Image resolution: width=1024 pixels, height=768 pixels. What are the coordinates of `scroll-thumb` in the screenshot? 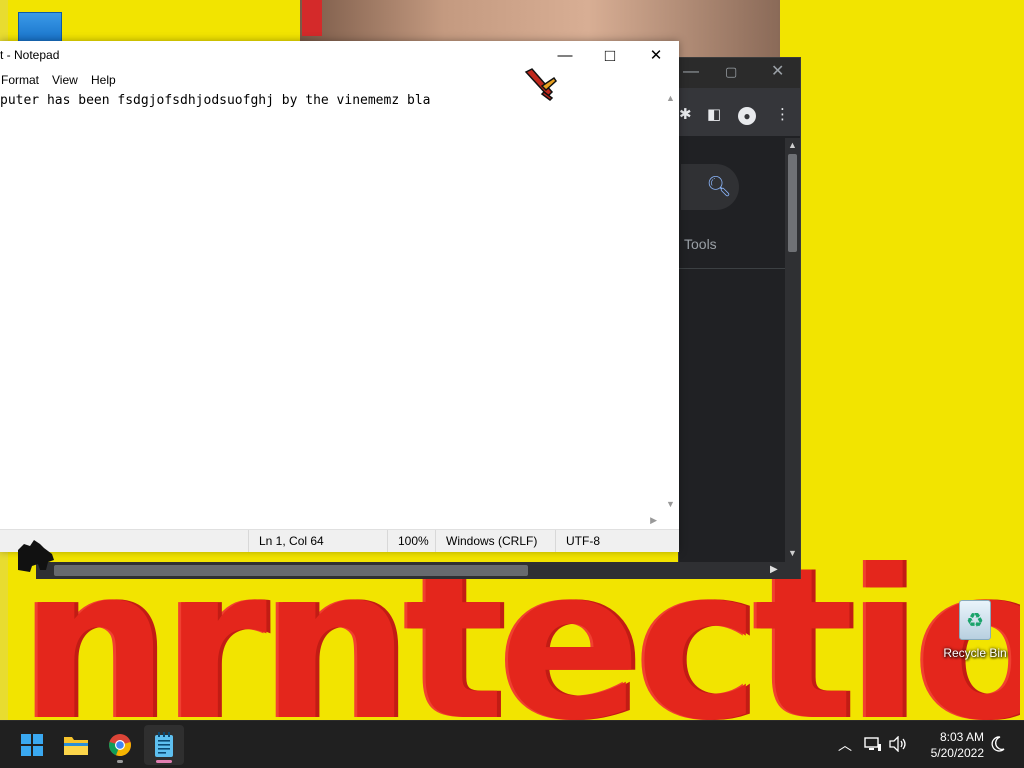 It's located at (792, 203).